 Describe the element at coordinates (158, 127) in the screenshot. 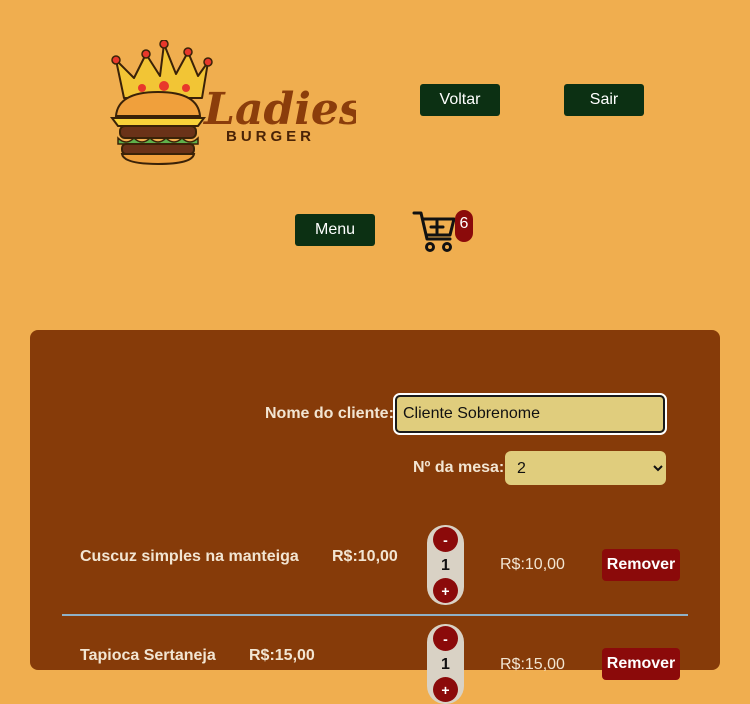

I see `burger-icon` at that location.